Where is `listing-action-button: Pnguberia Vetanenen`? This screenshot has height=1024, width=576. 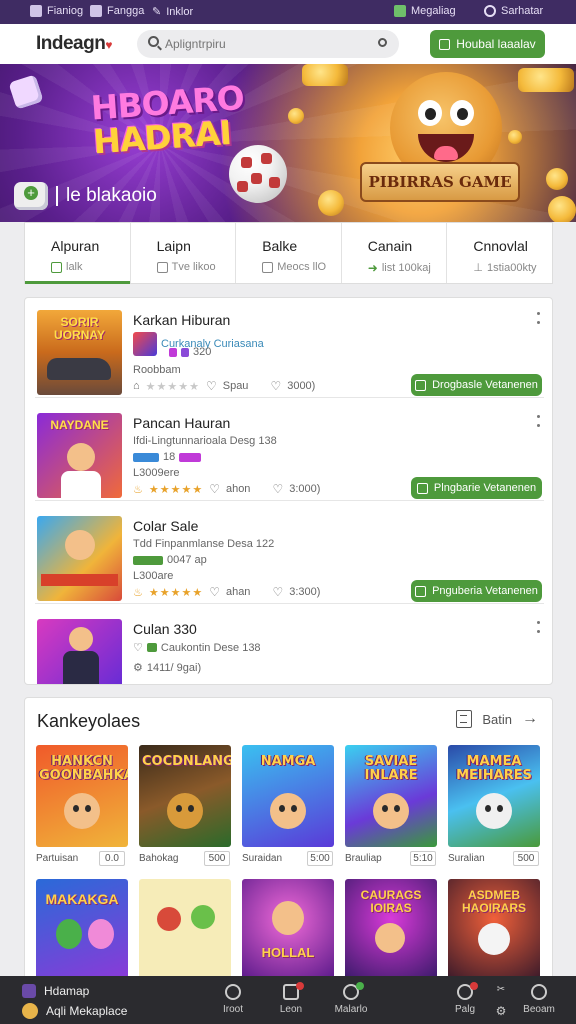
listing-action-button: Pnguberia Vetanenen is located at coordinates (476, 591).